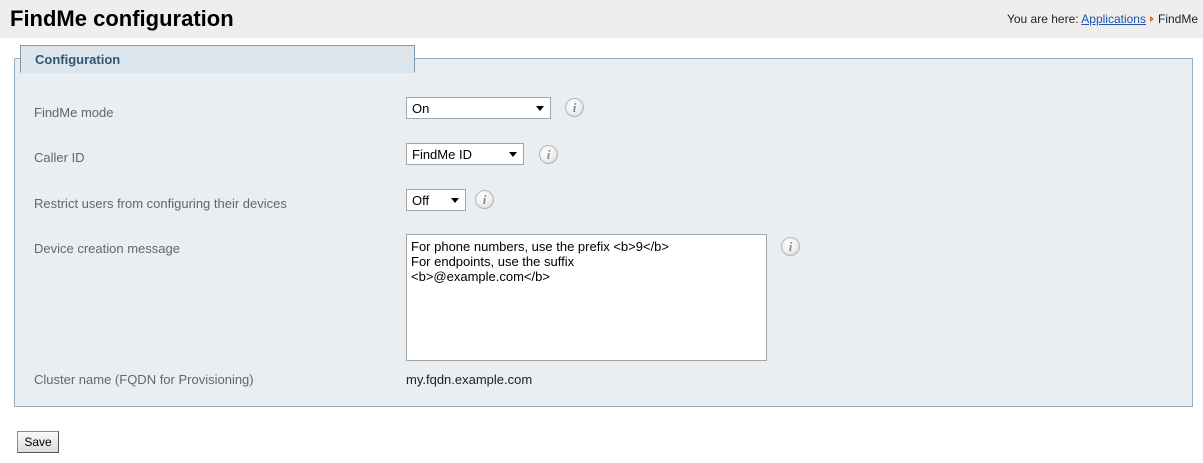  I want to click on configuration-panel-header: Configuration, so click(217, 59).